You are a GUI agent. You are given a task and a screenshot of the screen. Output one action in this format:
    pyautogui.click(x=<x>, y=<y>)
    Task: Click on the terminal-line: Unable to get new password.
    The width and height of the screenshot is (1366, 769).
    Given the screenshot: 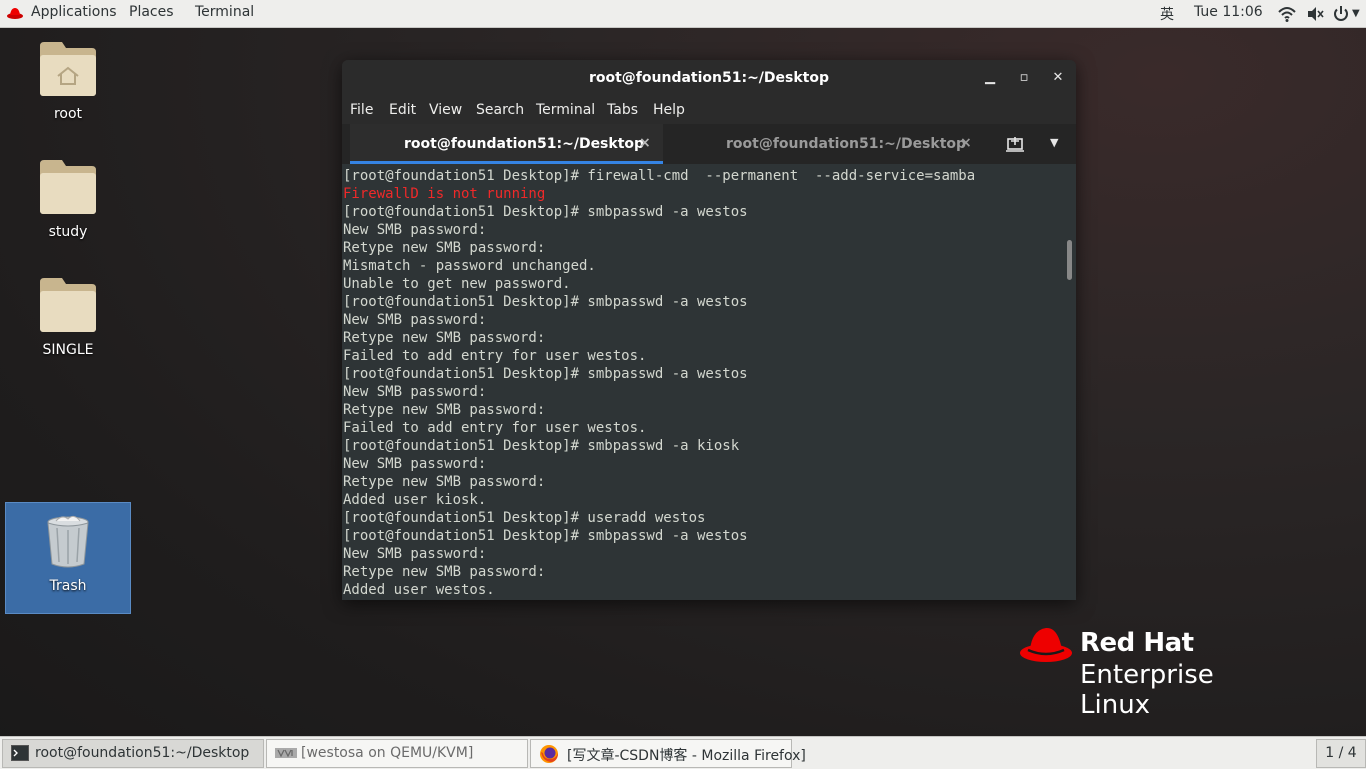 What is the action you would take?
    pyautogui.click(x=457, y=284)
    